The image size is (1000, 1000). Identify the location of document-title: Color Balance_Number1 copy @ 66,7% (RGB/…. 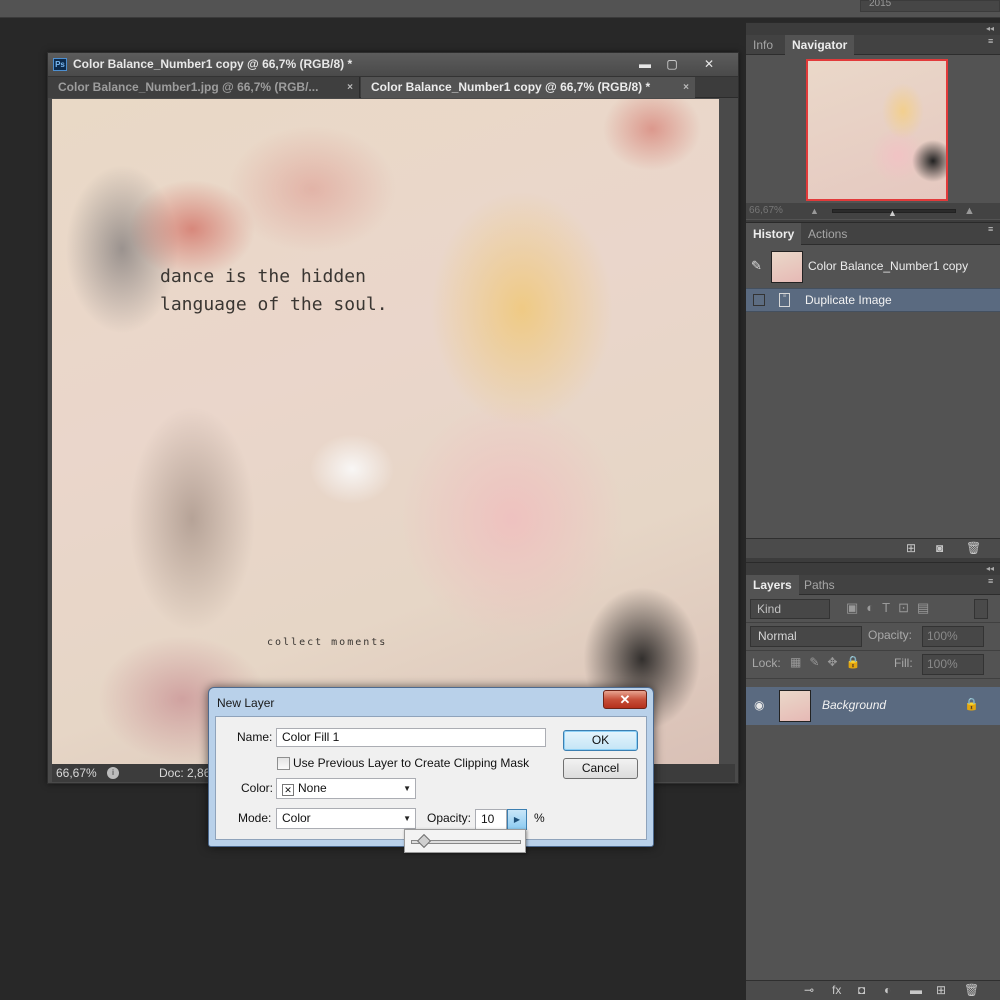
(213, 64).